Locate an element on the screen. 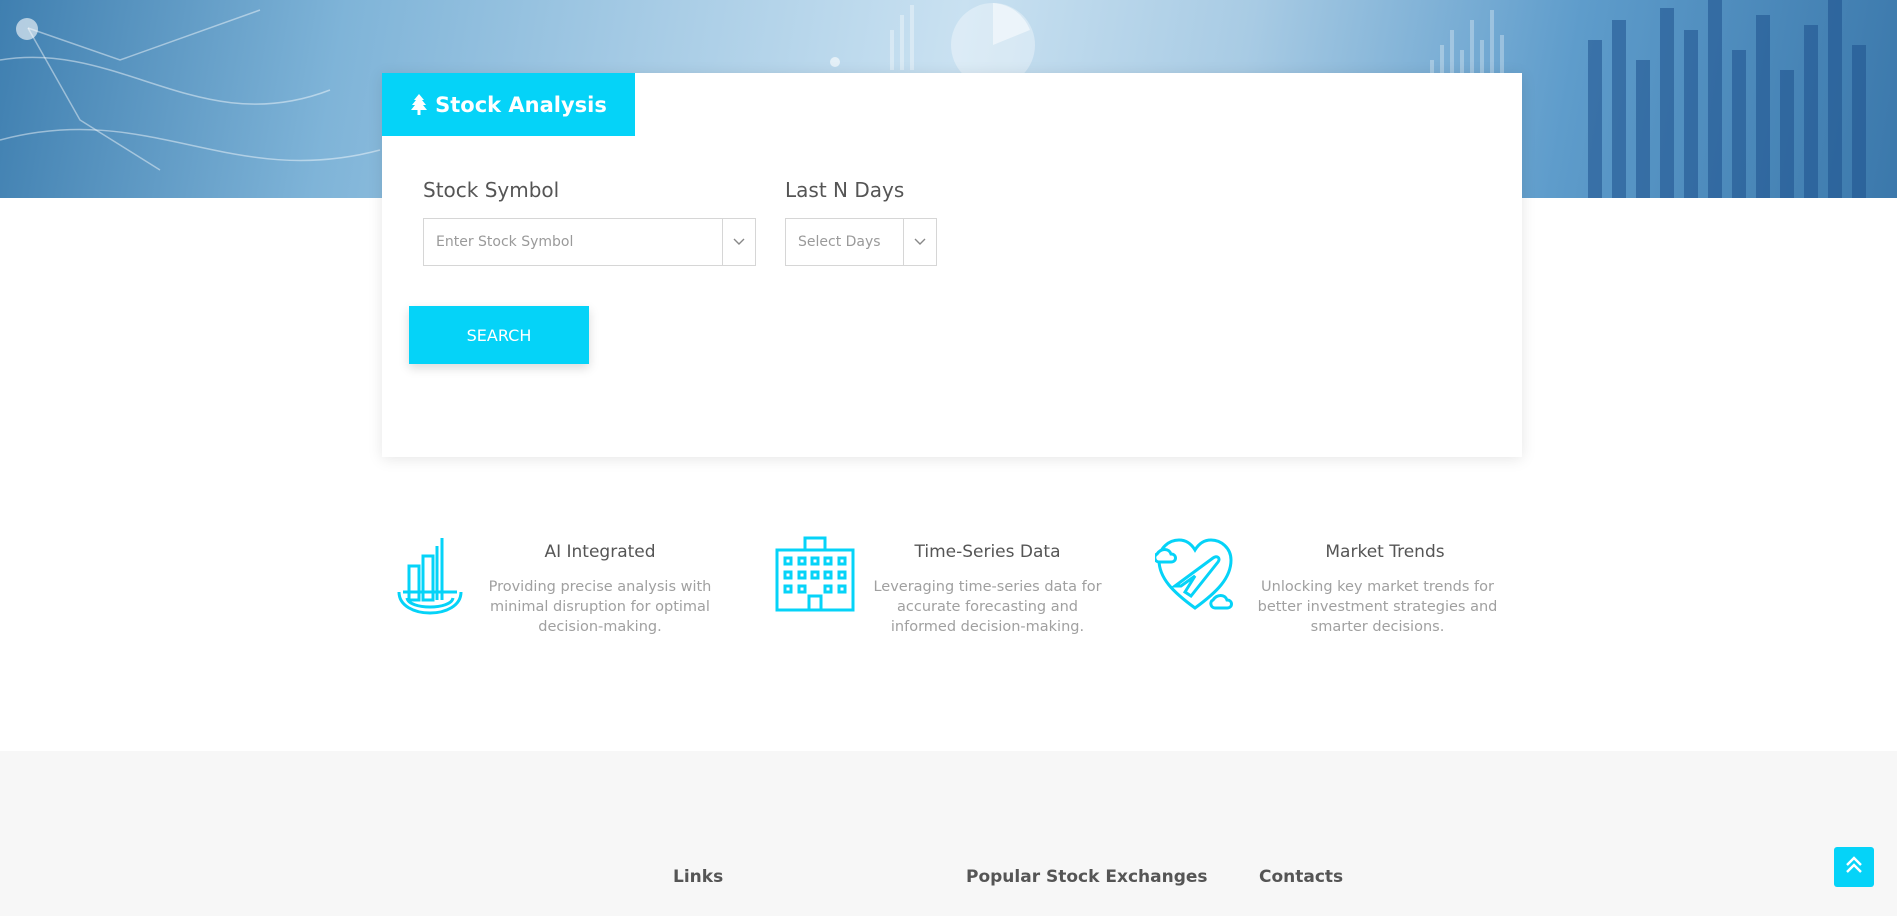 This screenshot has width=1897, height=916. back-to-top-button is located at coordinates (1854, 867).